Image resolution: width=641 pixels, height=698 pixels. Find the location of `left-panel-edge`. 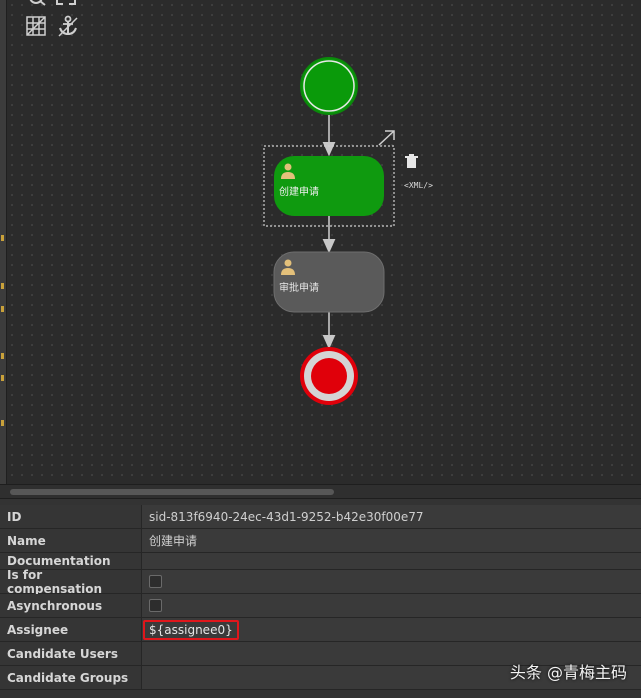

left-panel-edge is located at coordinates (3, 242).